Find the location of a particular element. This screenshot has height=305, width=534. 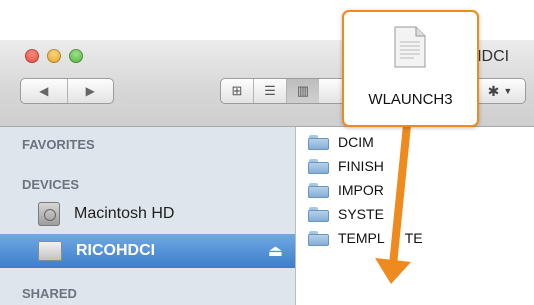

document-icon is located at coordinates (410, 47).